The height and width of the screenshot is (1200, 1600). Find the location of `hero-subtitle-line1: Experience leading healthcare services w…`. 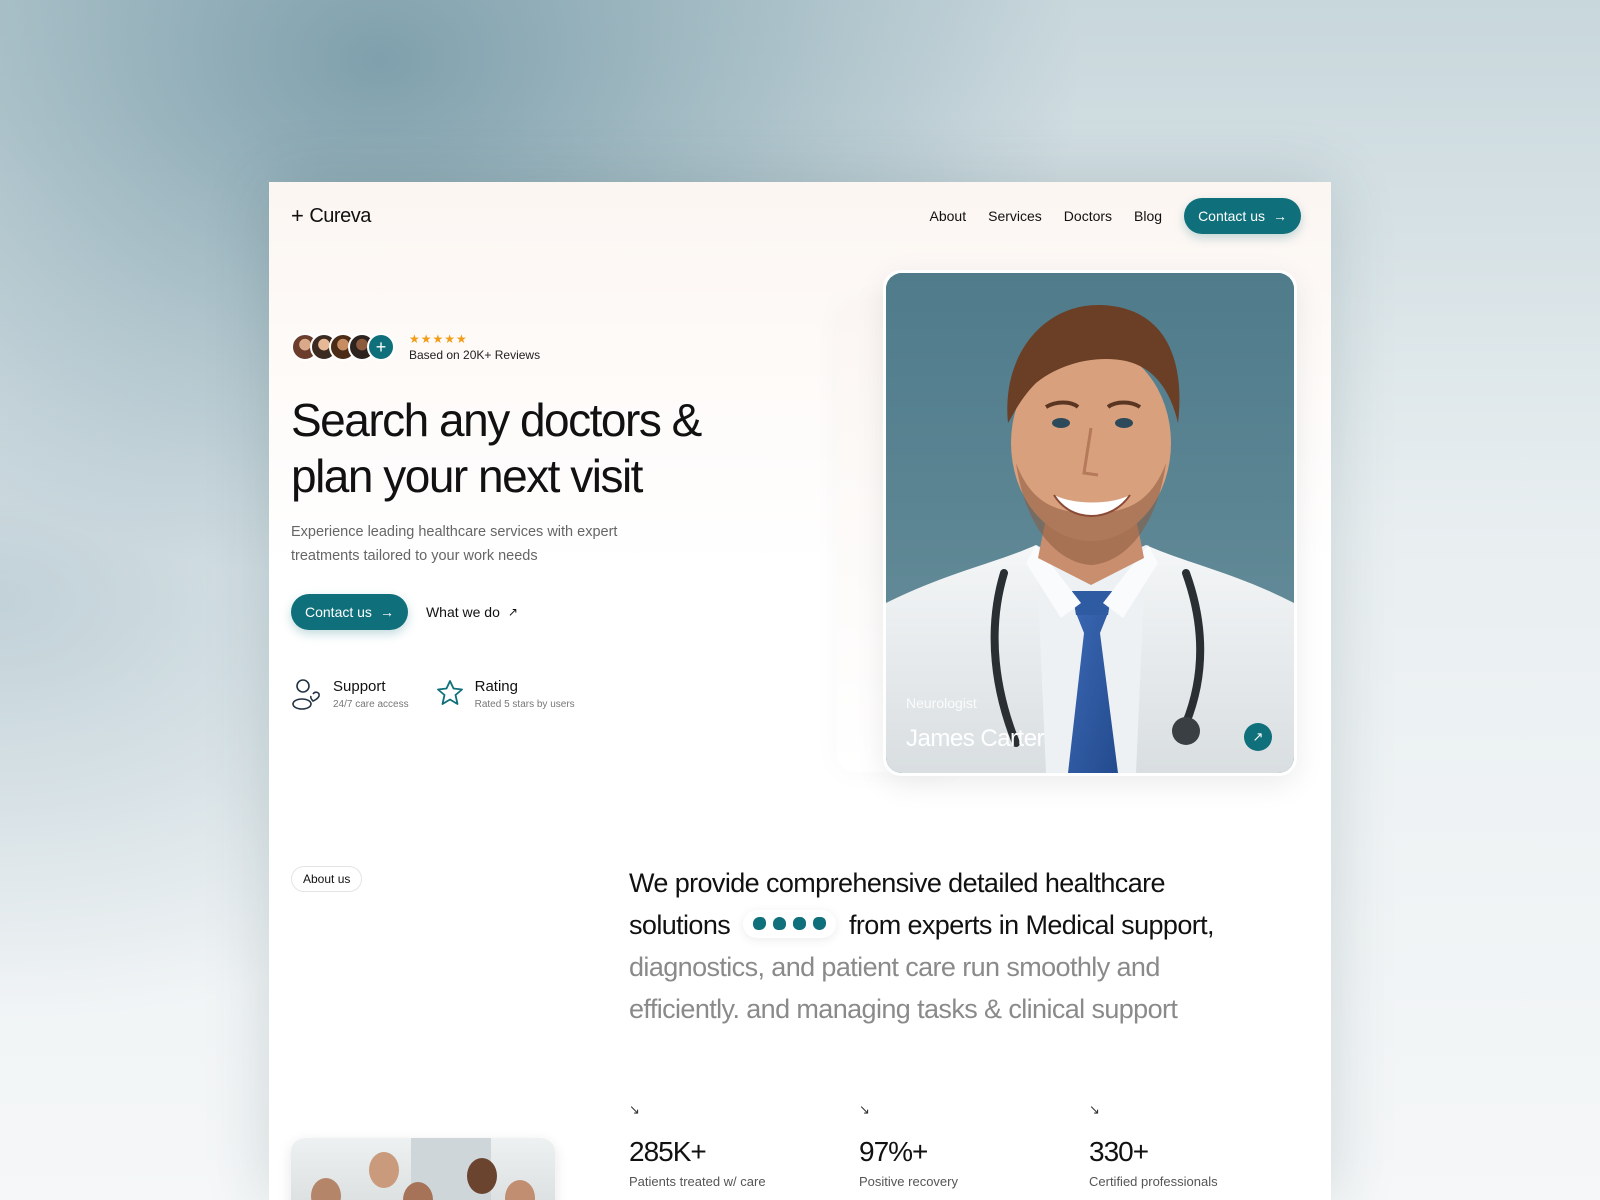

hero-subtitle-line1: Experience leading healthcare services w… is located at coordinates (454, 532).